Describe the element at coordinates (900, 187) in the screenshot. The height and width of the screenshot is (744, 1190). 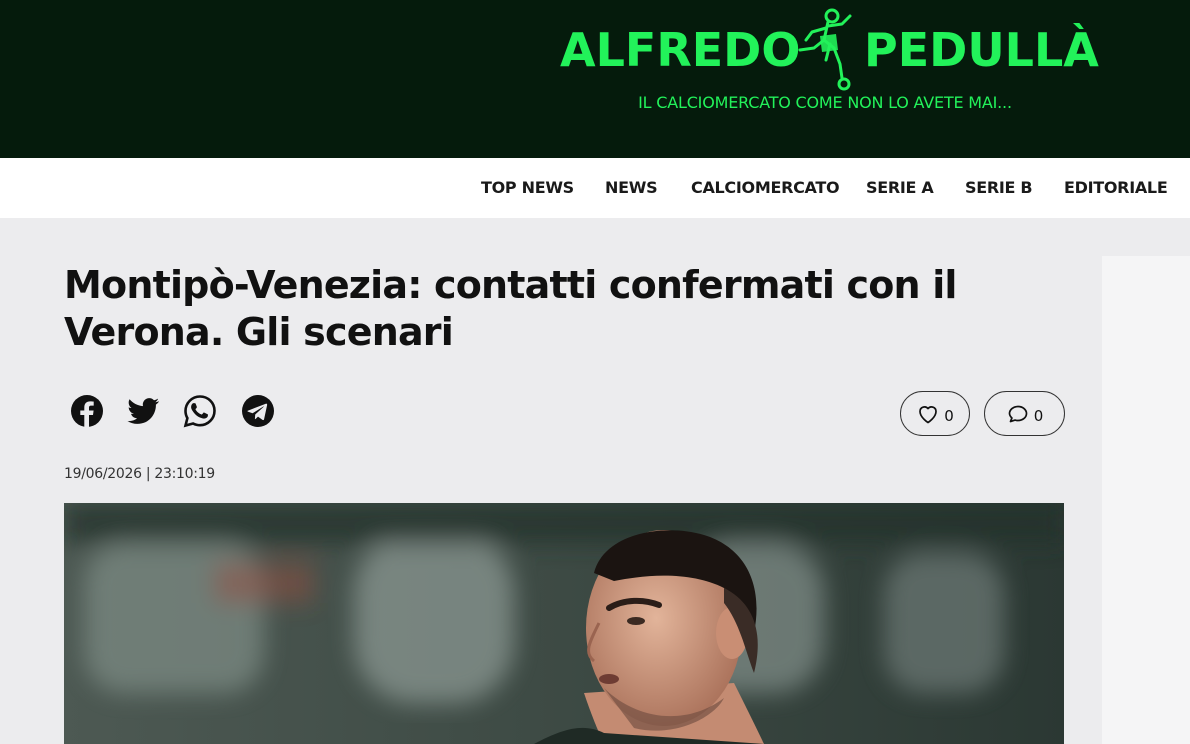
I see `nav-item-serie-a: SERIE A` at that location.